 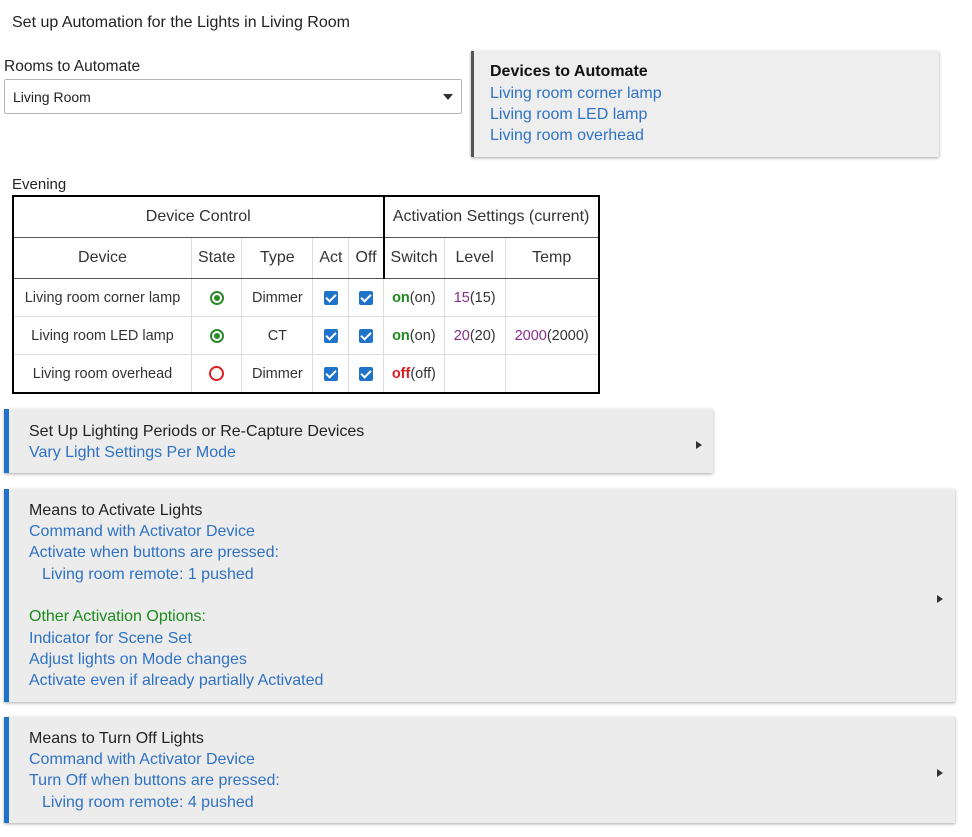 I want to click on device-link: Living room LED lamp, so click(x=568, y=115).